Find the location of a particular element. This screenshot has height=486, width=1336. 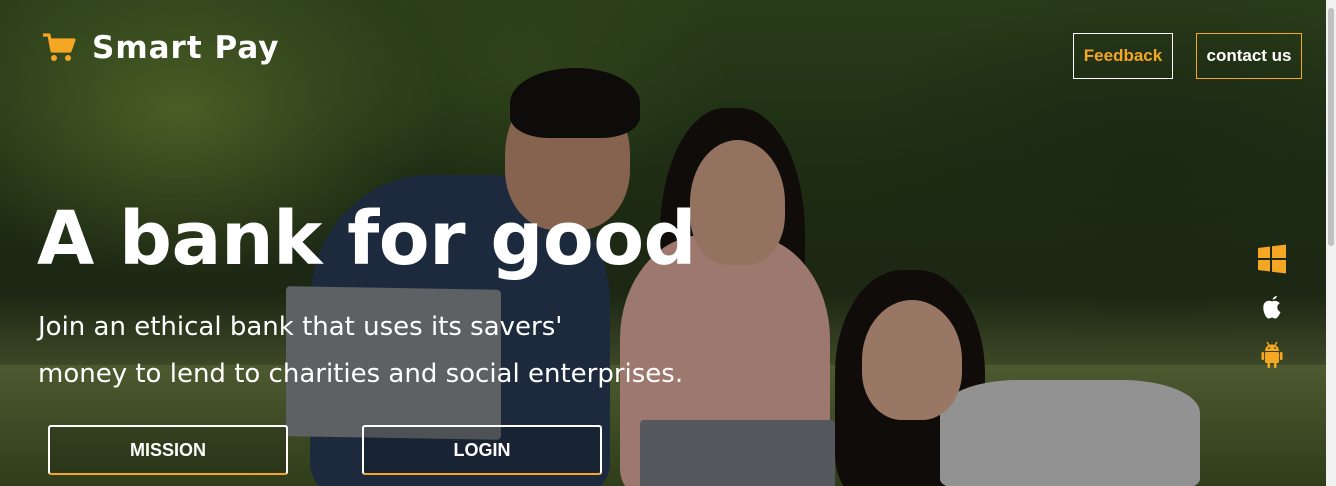

mission-button: MISSION is located at coordinates (168, 450).